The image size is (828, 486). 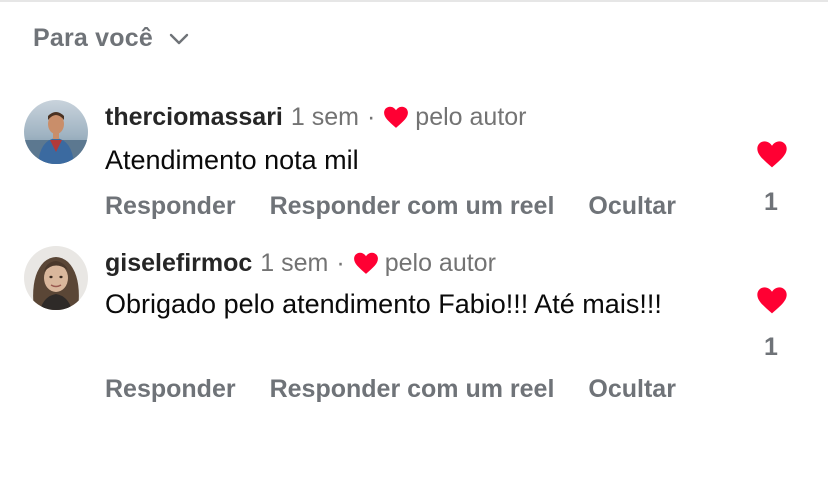 I want to click on chevron-down-icon, so click(x=179, y=39).